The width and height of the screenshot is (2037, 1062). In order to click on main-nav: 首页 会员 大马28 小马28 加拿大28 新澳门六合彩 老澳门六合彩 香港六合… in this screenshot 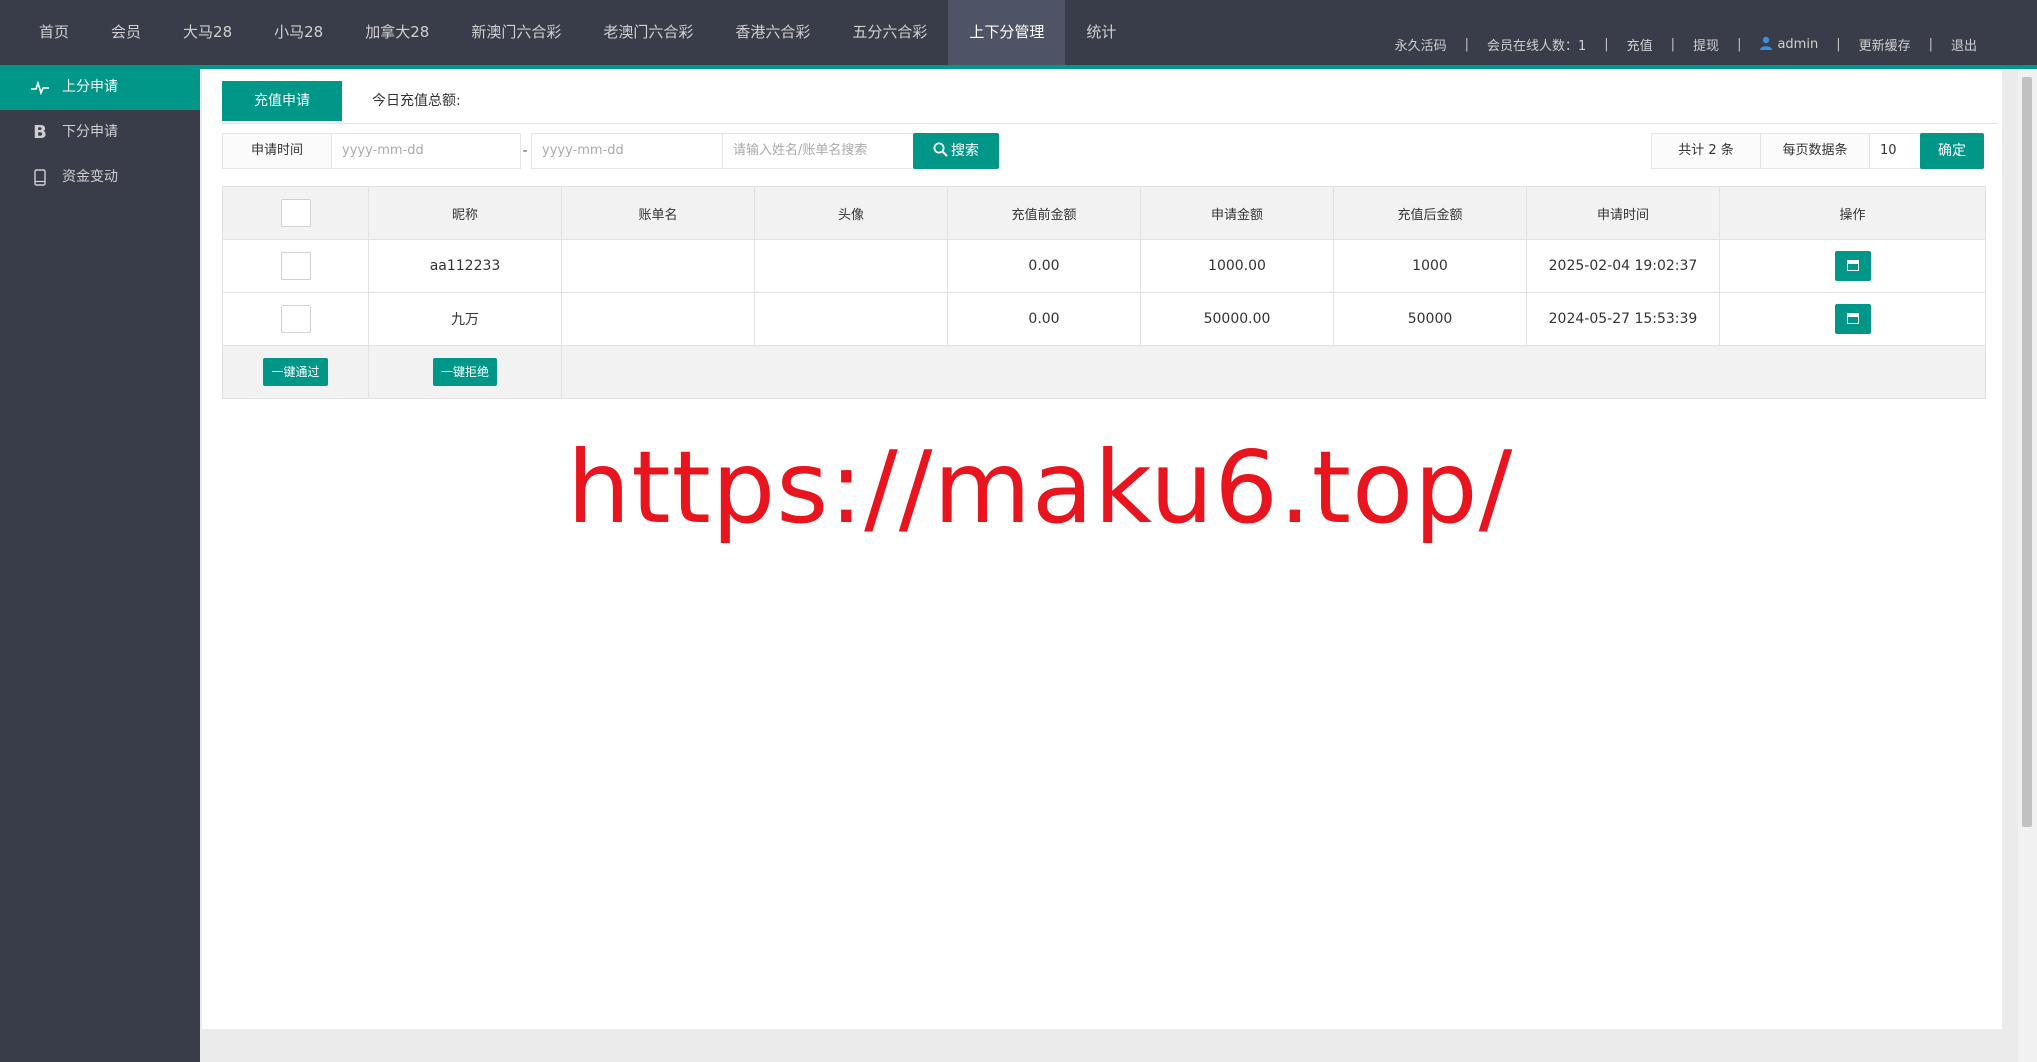, I will do `click(577, 32)`.